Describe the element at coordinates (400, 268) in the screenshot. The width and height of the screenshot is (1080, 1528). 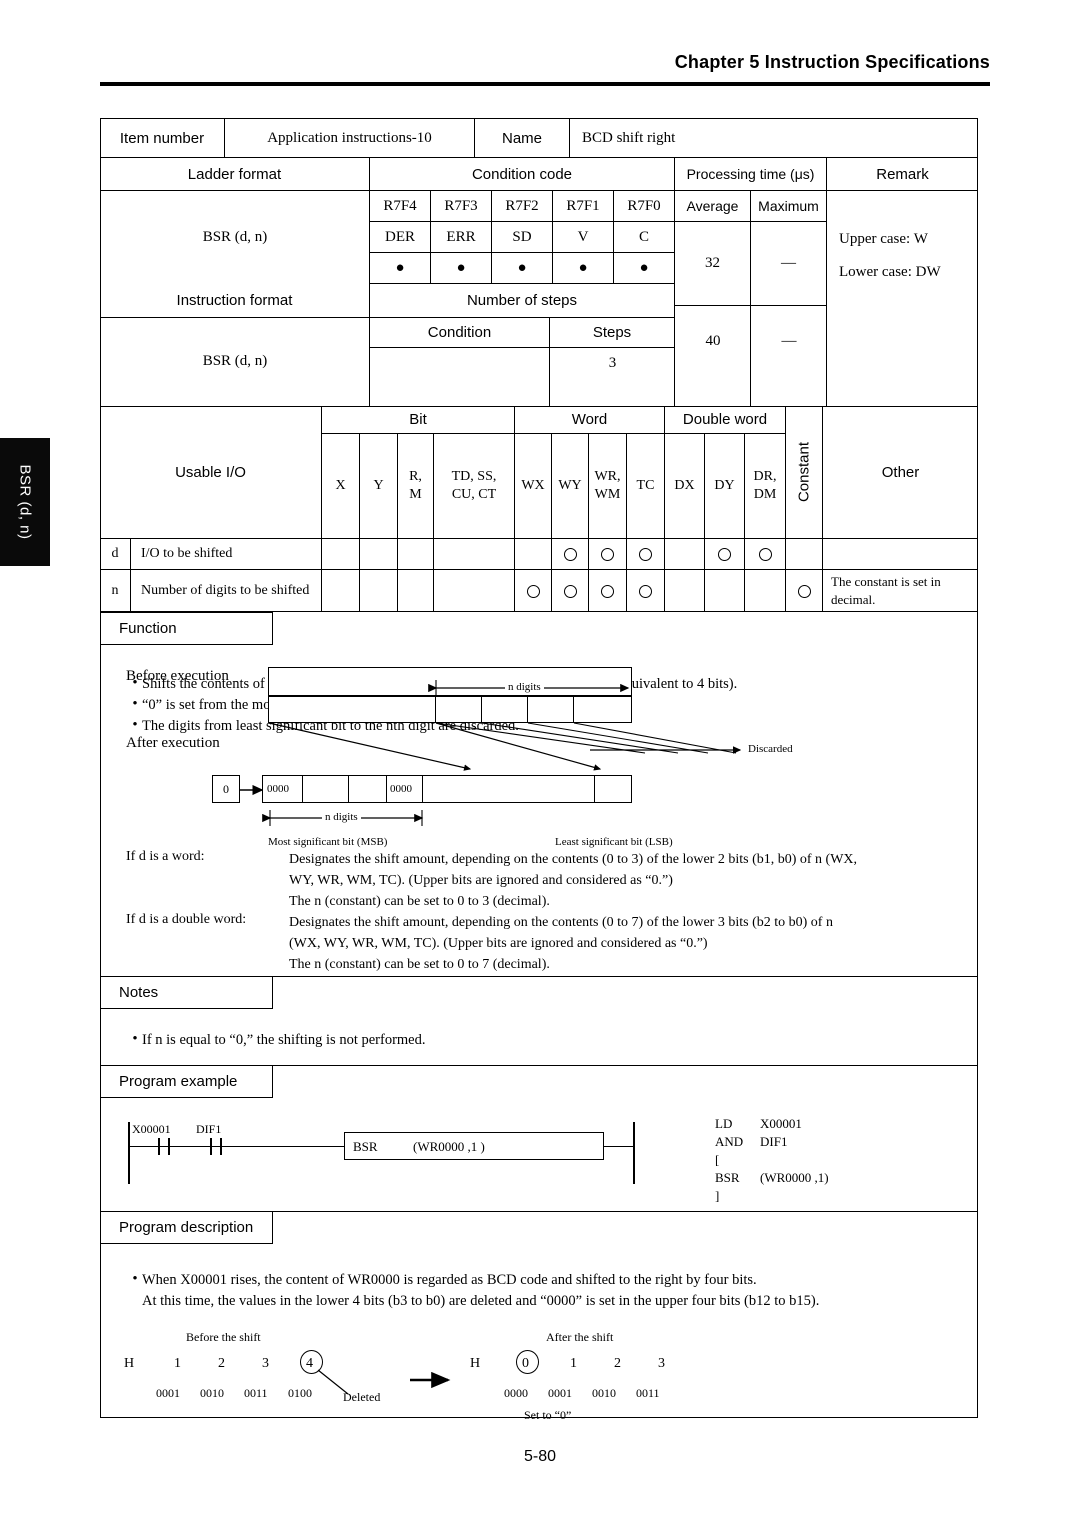
I see `cc-mark-0: ●` at that location.